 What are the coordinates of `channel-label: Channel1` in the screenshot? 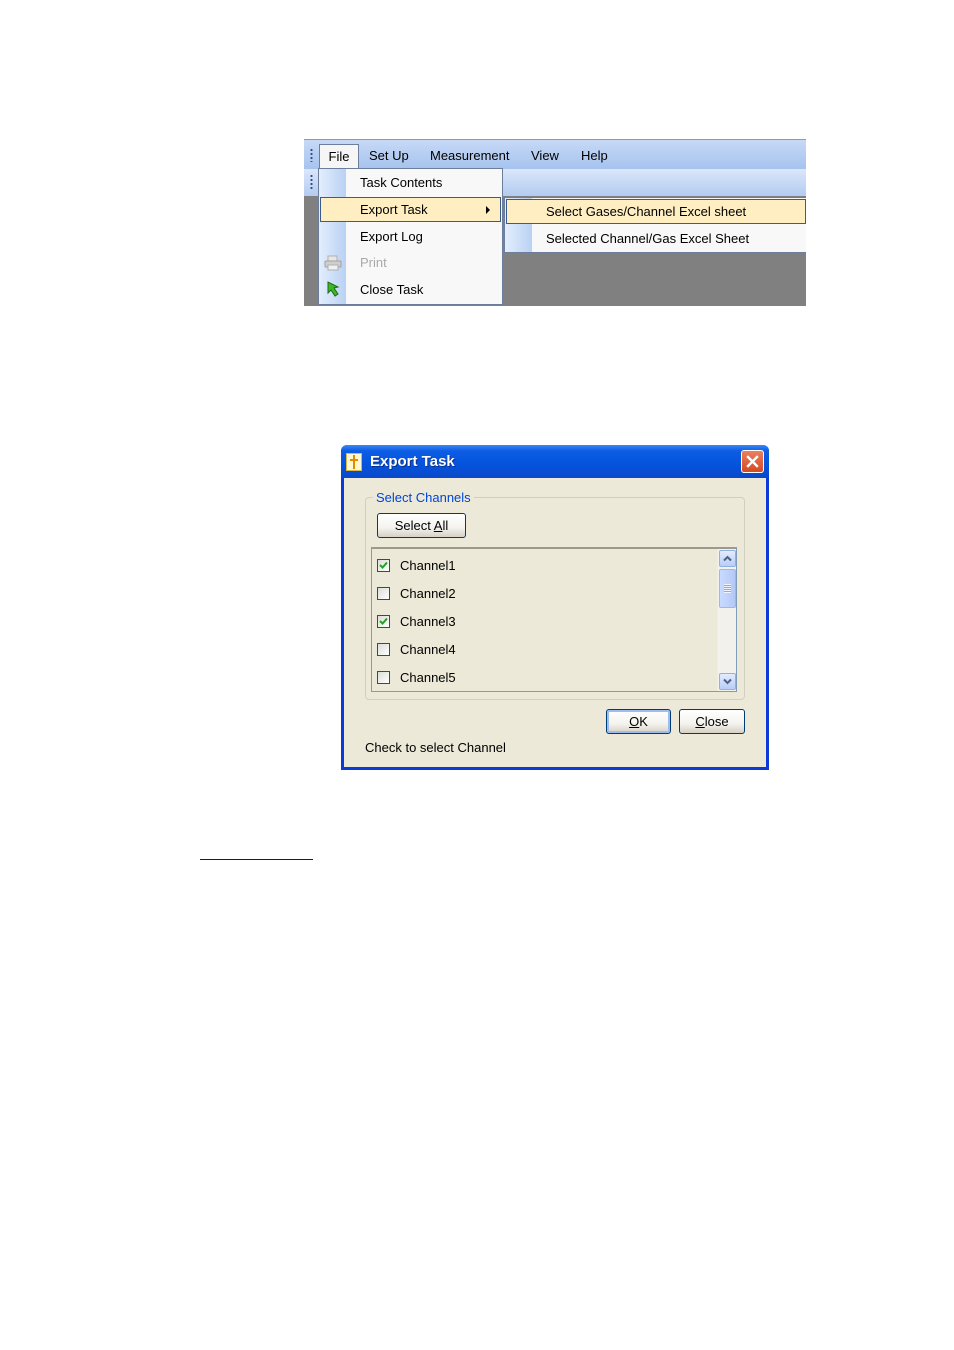 It's located at (428, 565).